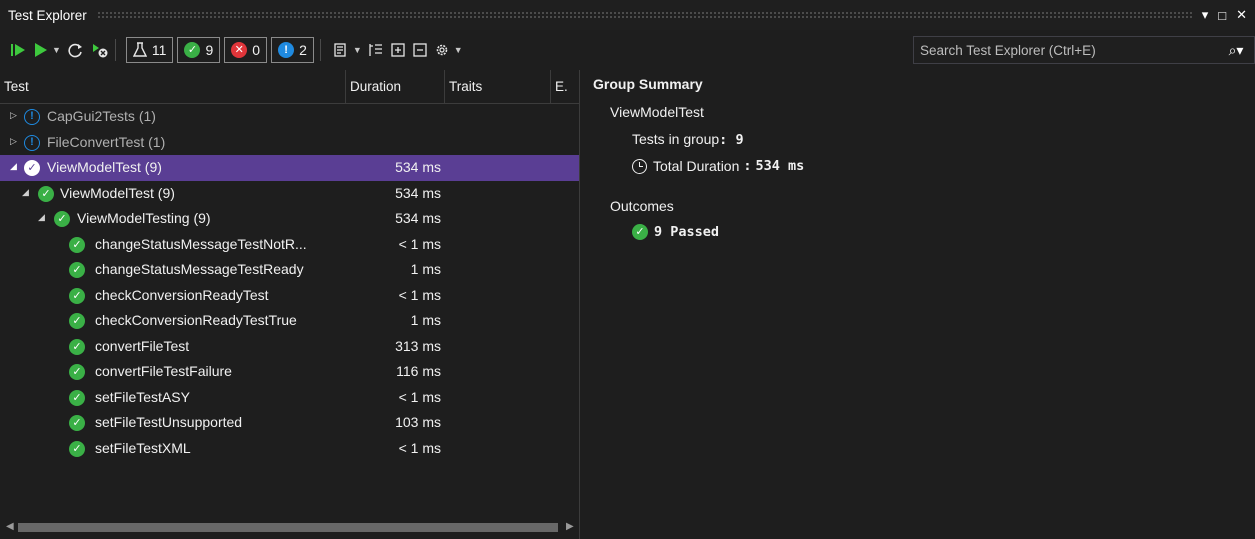 This screenshot has height=539, width=1255. I want to click on window-title: Test Explorer, so click(47, 15).